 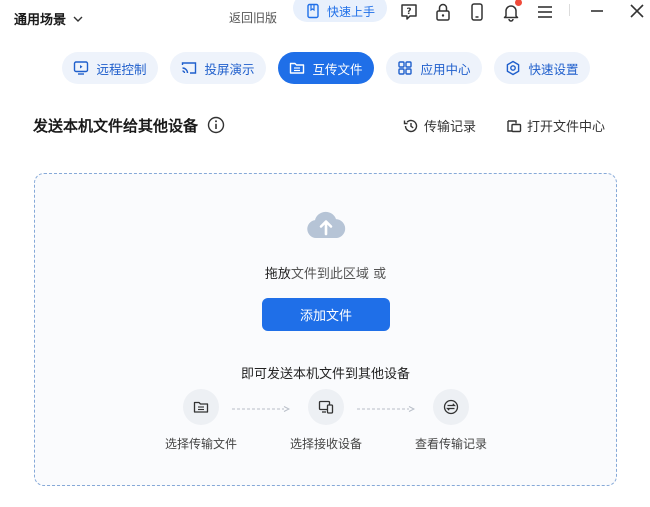 What do you see at coordinates (229, 69) in the screenshot?
I see `tab-label: 投屏演示` at bounding box center [229, 69].